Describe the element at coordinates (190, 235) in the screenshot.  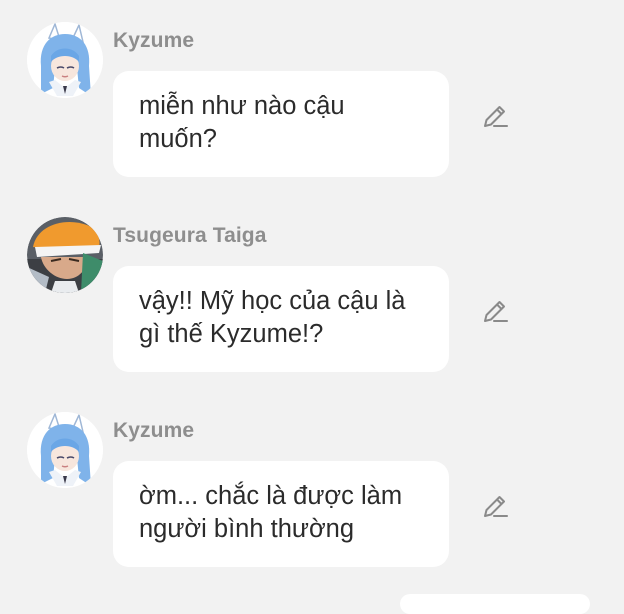
I see `sender-name: Tsugeura Taiga` at that location.